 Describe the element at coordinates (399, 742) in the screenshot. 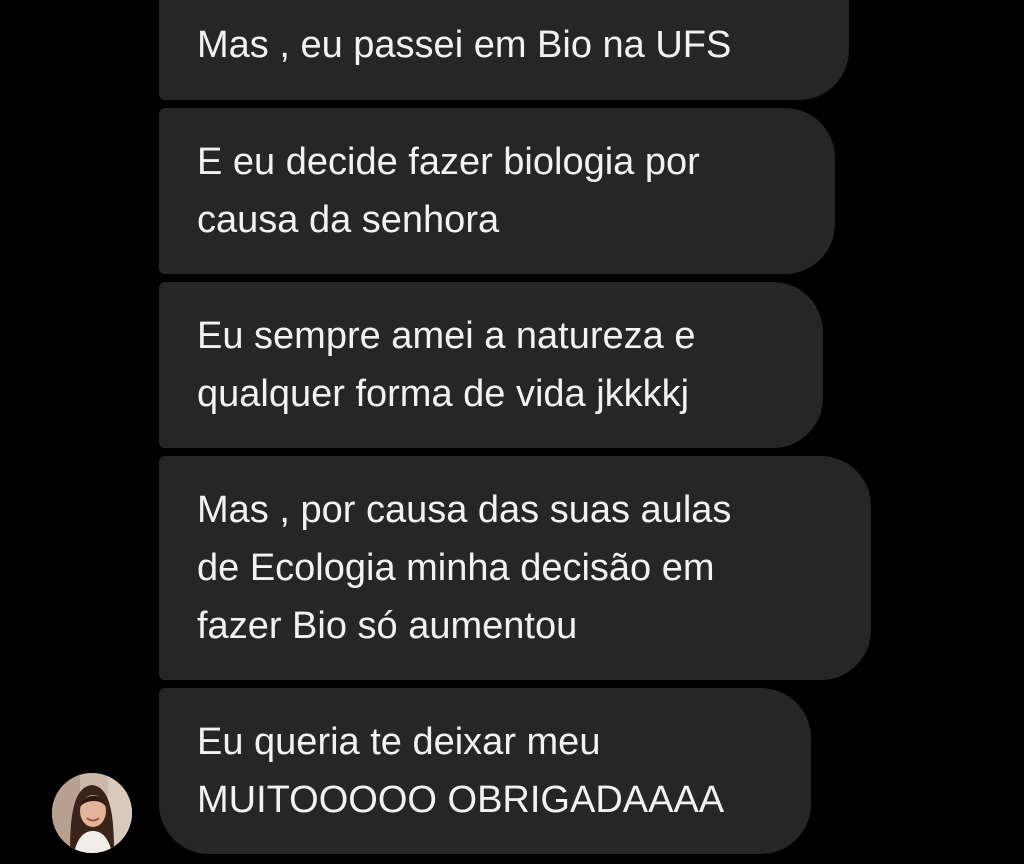

I see `message-line: Eu queria te deixar meu` at that location.